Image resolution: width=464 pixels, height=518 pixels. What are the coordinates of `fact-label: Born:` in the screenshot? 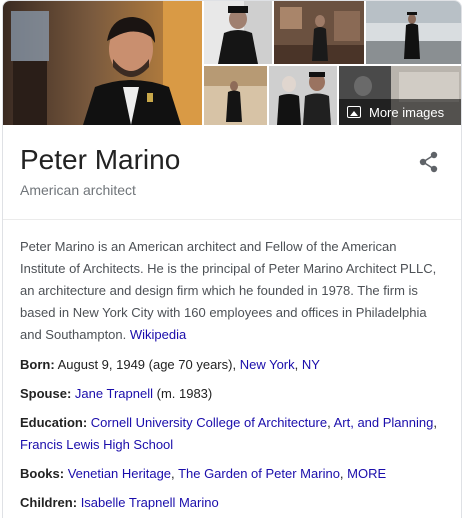 It's located at (37, 364).